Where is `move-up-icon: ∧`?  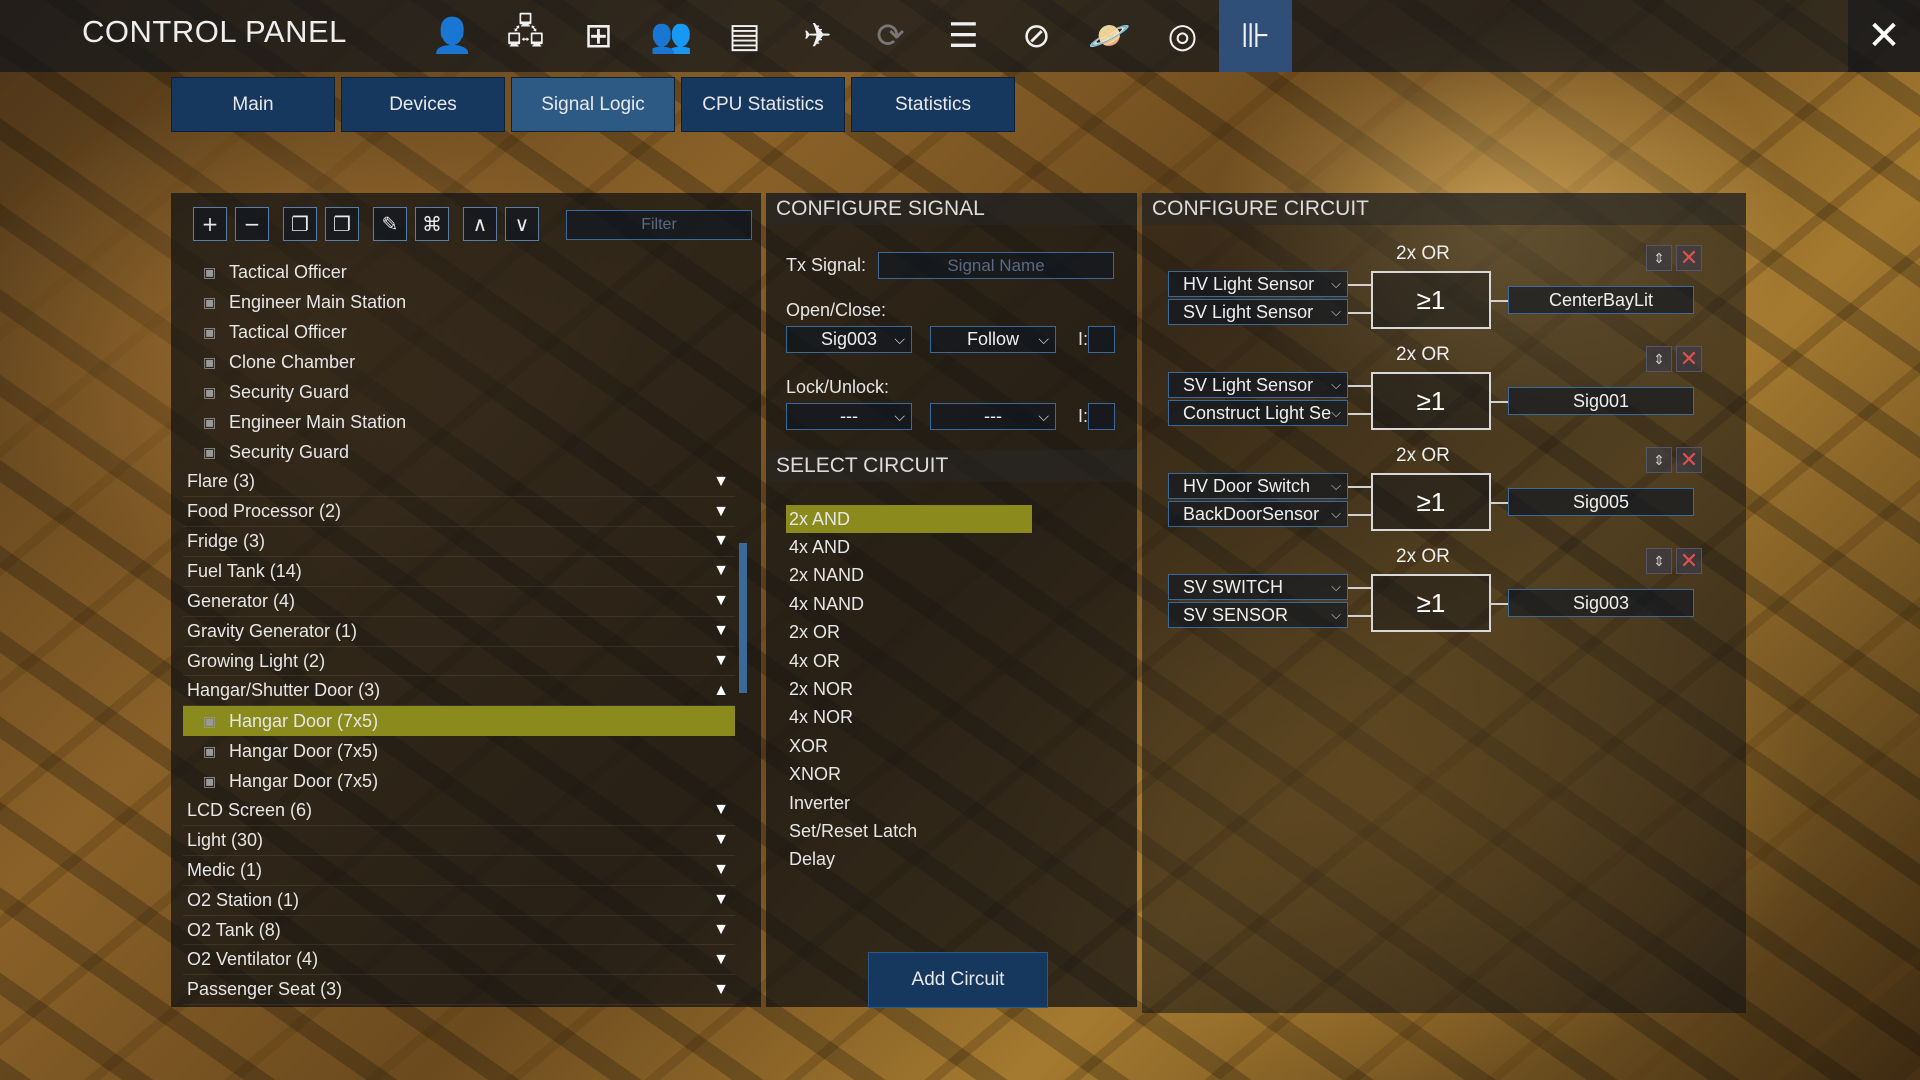 move-up-icon: ∧ is located at coordinates (480, 224).